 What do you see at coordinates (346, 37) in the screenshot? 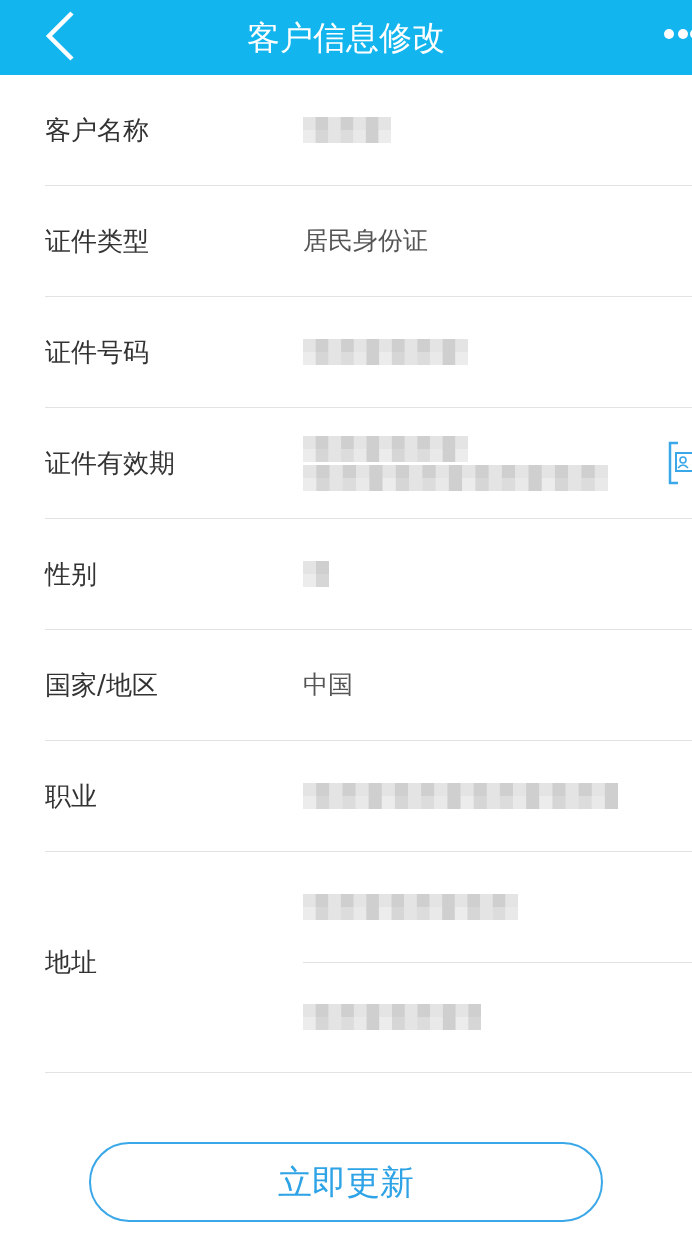
I see `page-title: 客户信息修改` at bounding box center [346, 37].